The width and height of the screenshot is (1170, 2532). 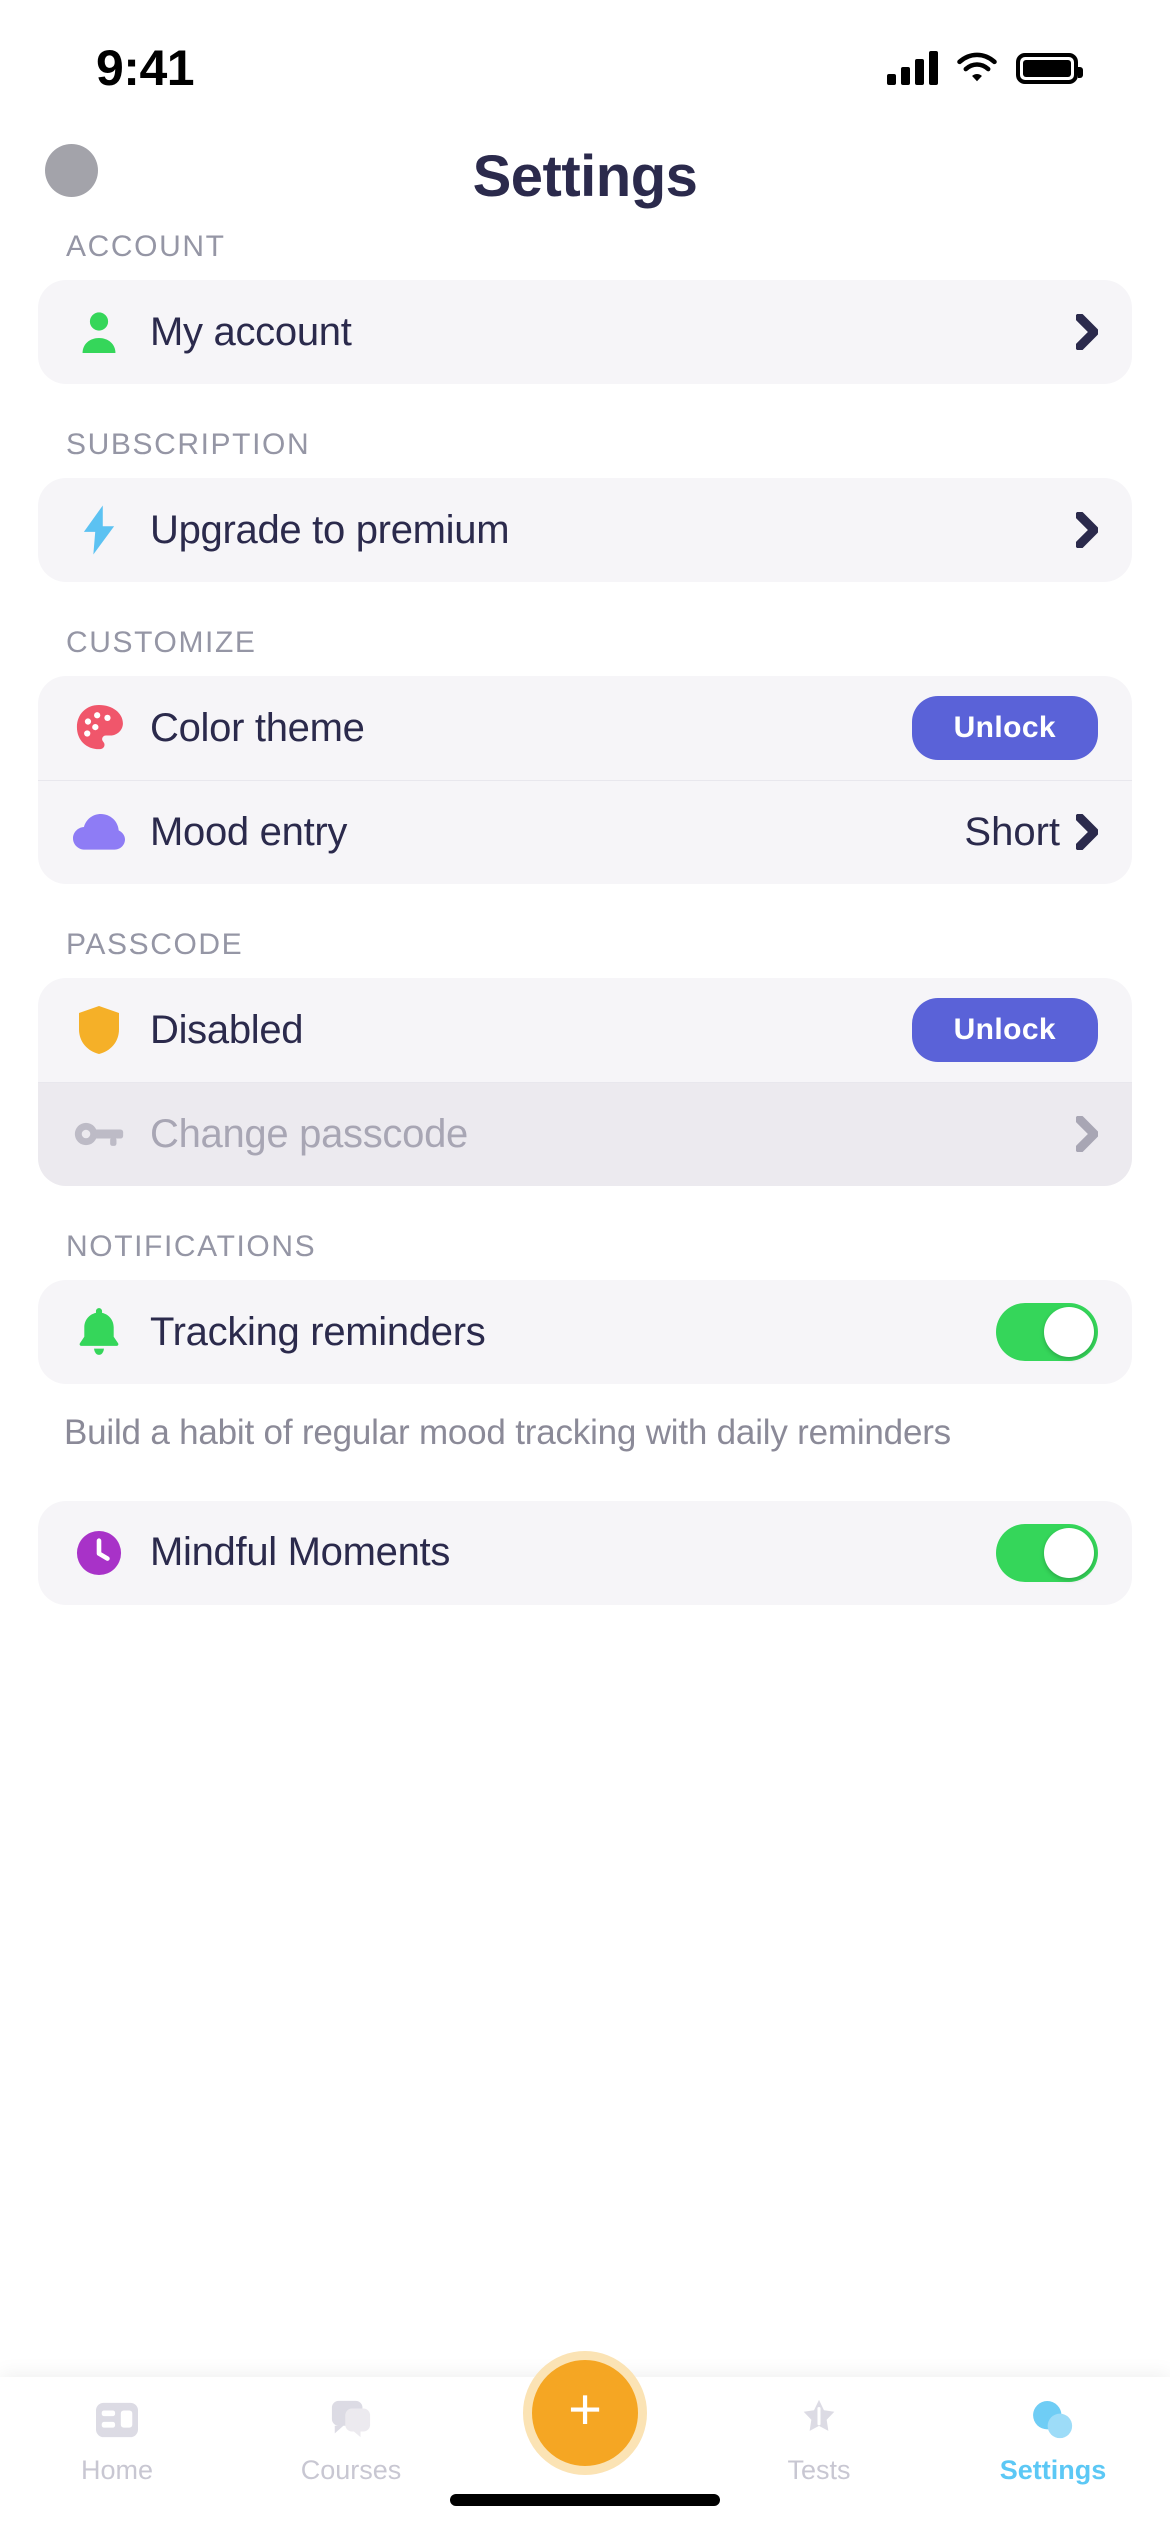 What do you see at coordinates (99, 728) in the screenshot?
I see `palette-icon` at bounding box center [99, 728].